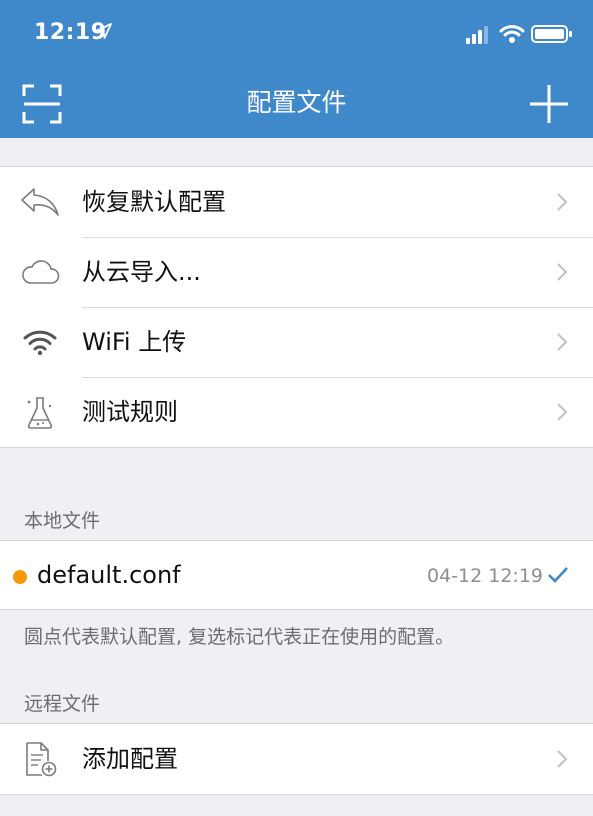 The image size is (593, 816). I want to click on checkmark-icon, so click(558, 575).